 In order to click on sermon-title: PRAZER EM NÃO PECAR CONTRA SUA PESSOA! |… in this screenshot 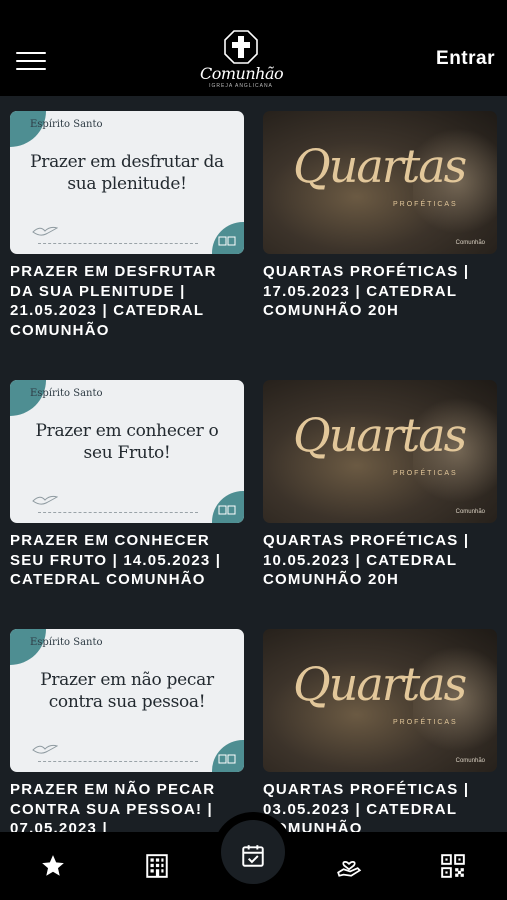, I will do `click(127, 806)`.